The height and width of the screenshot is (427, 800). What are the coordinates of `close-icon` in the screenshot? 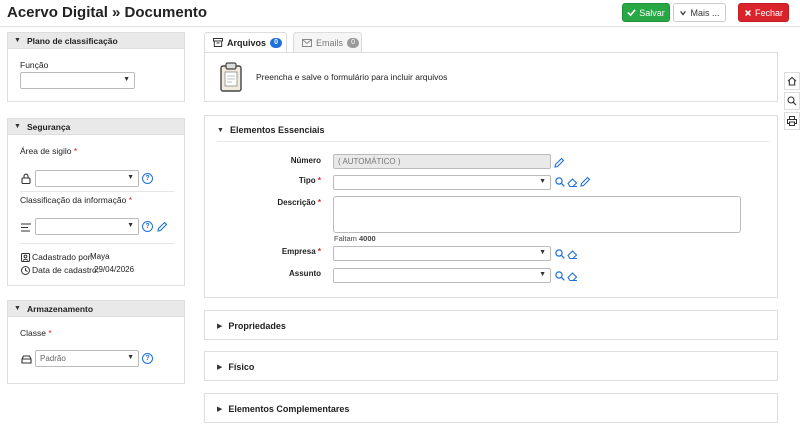 It's located at (748, 12).